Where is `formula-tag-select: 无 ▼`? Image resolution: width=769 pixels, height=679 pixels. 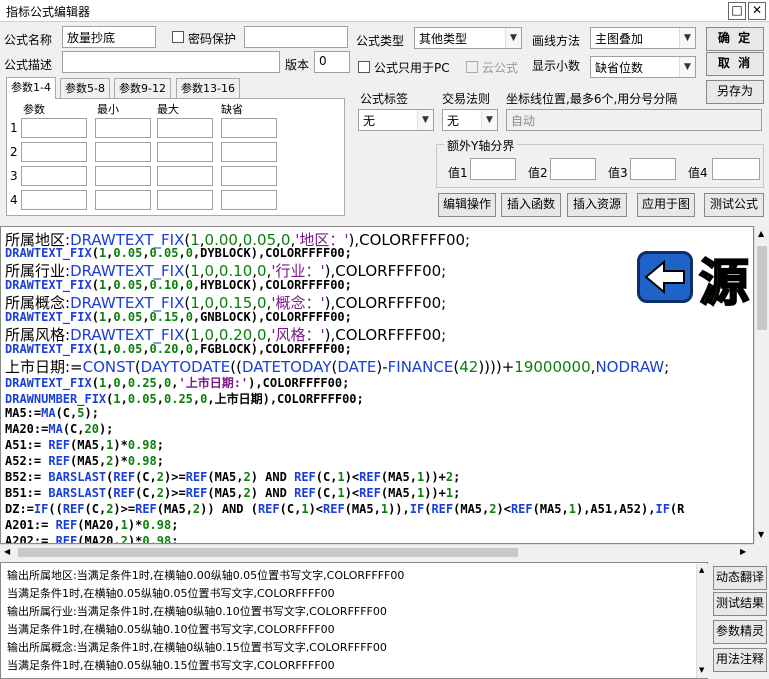 formula-tag-select: 无 ▼ is located at coordinates (396, 120).